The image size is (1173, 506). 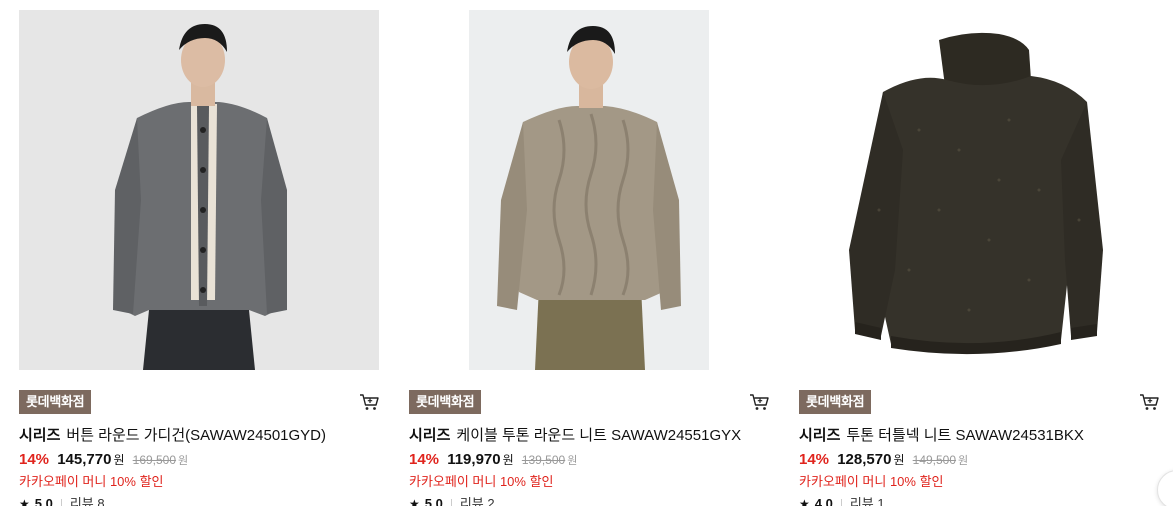 I want to click on product-title: 시리즈 버튼 라운드 가디건(SAWAW24501GYD), so click(x=199, y=436).